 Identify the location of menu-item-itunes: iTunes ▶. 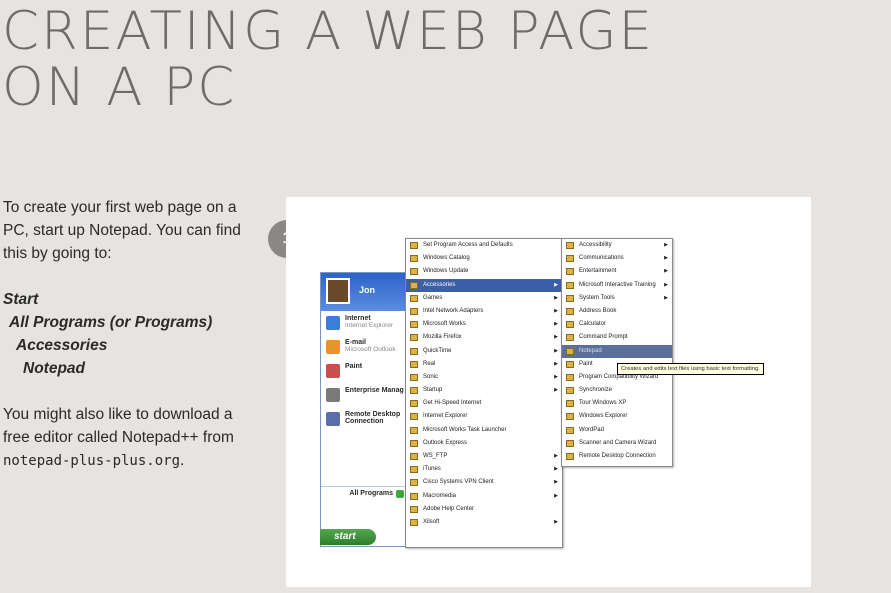
(484, 469).